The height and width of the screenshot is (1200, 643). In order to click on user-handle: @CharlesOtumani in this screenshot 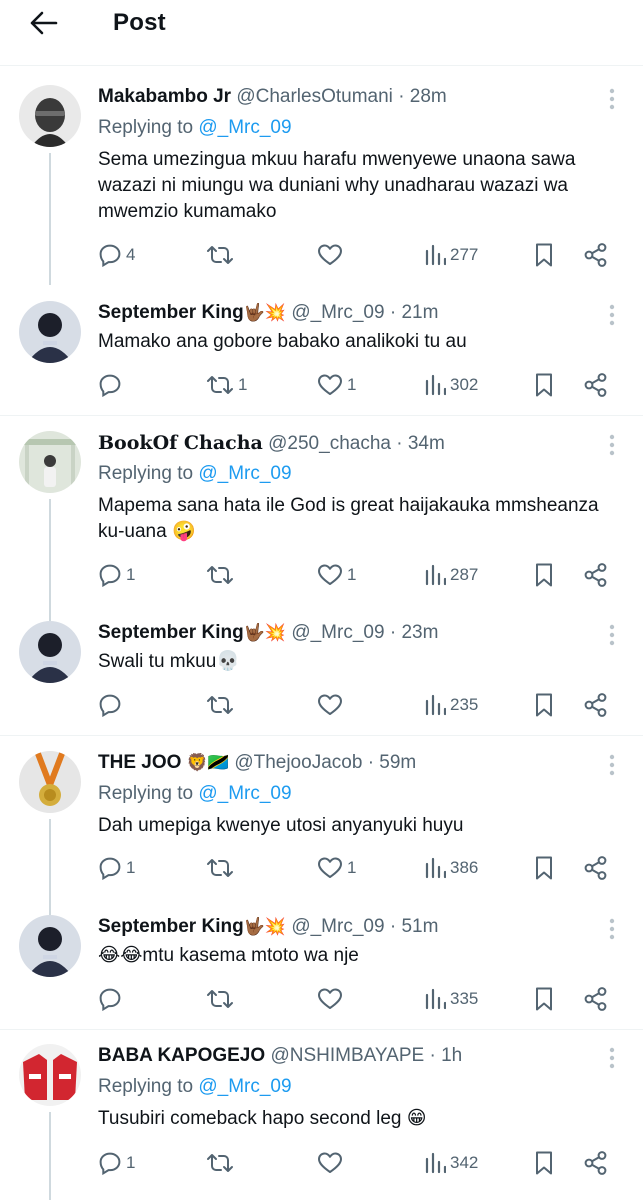, I will do `click(314, 96)`.